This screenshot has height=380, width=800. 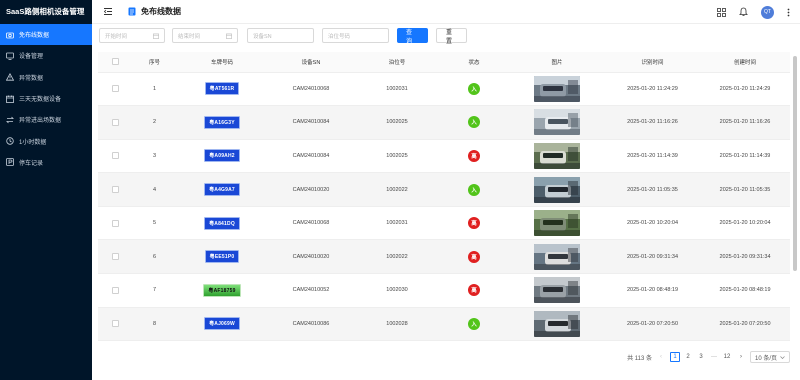 I want to click on sidebar-item-1: 免布线数据, so click(x=46, y=35).